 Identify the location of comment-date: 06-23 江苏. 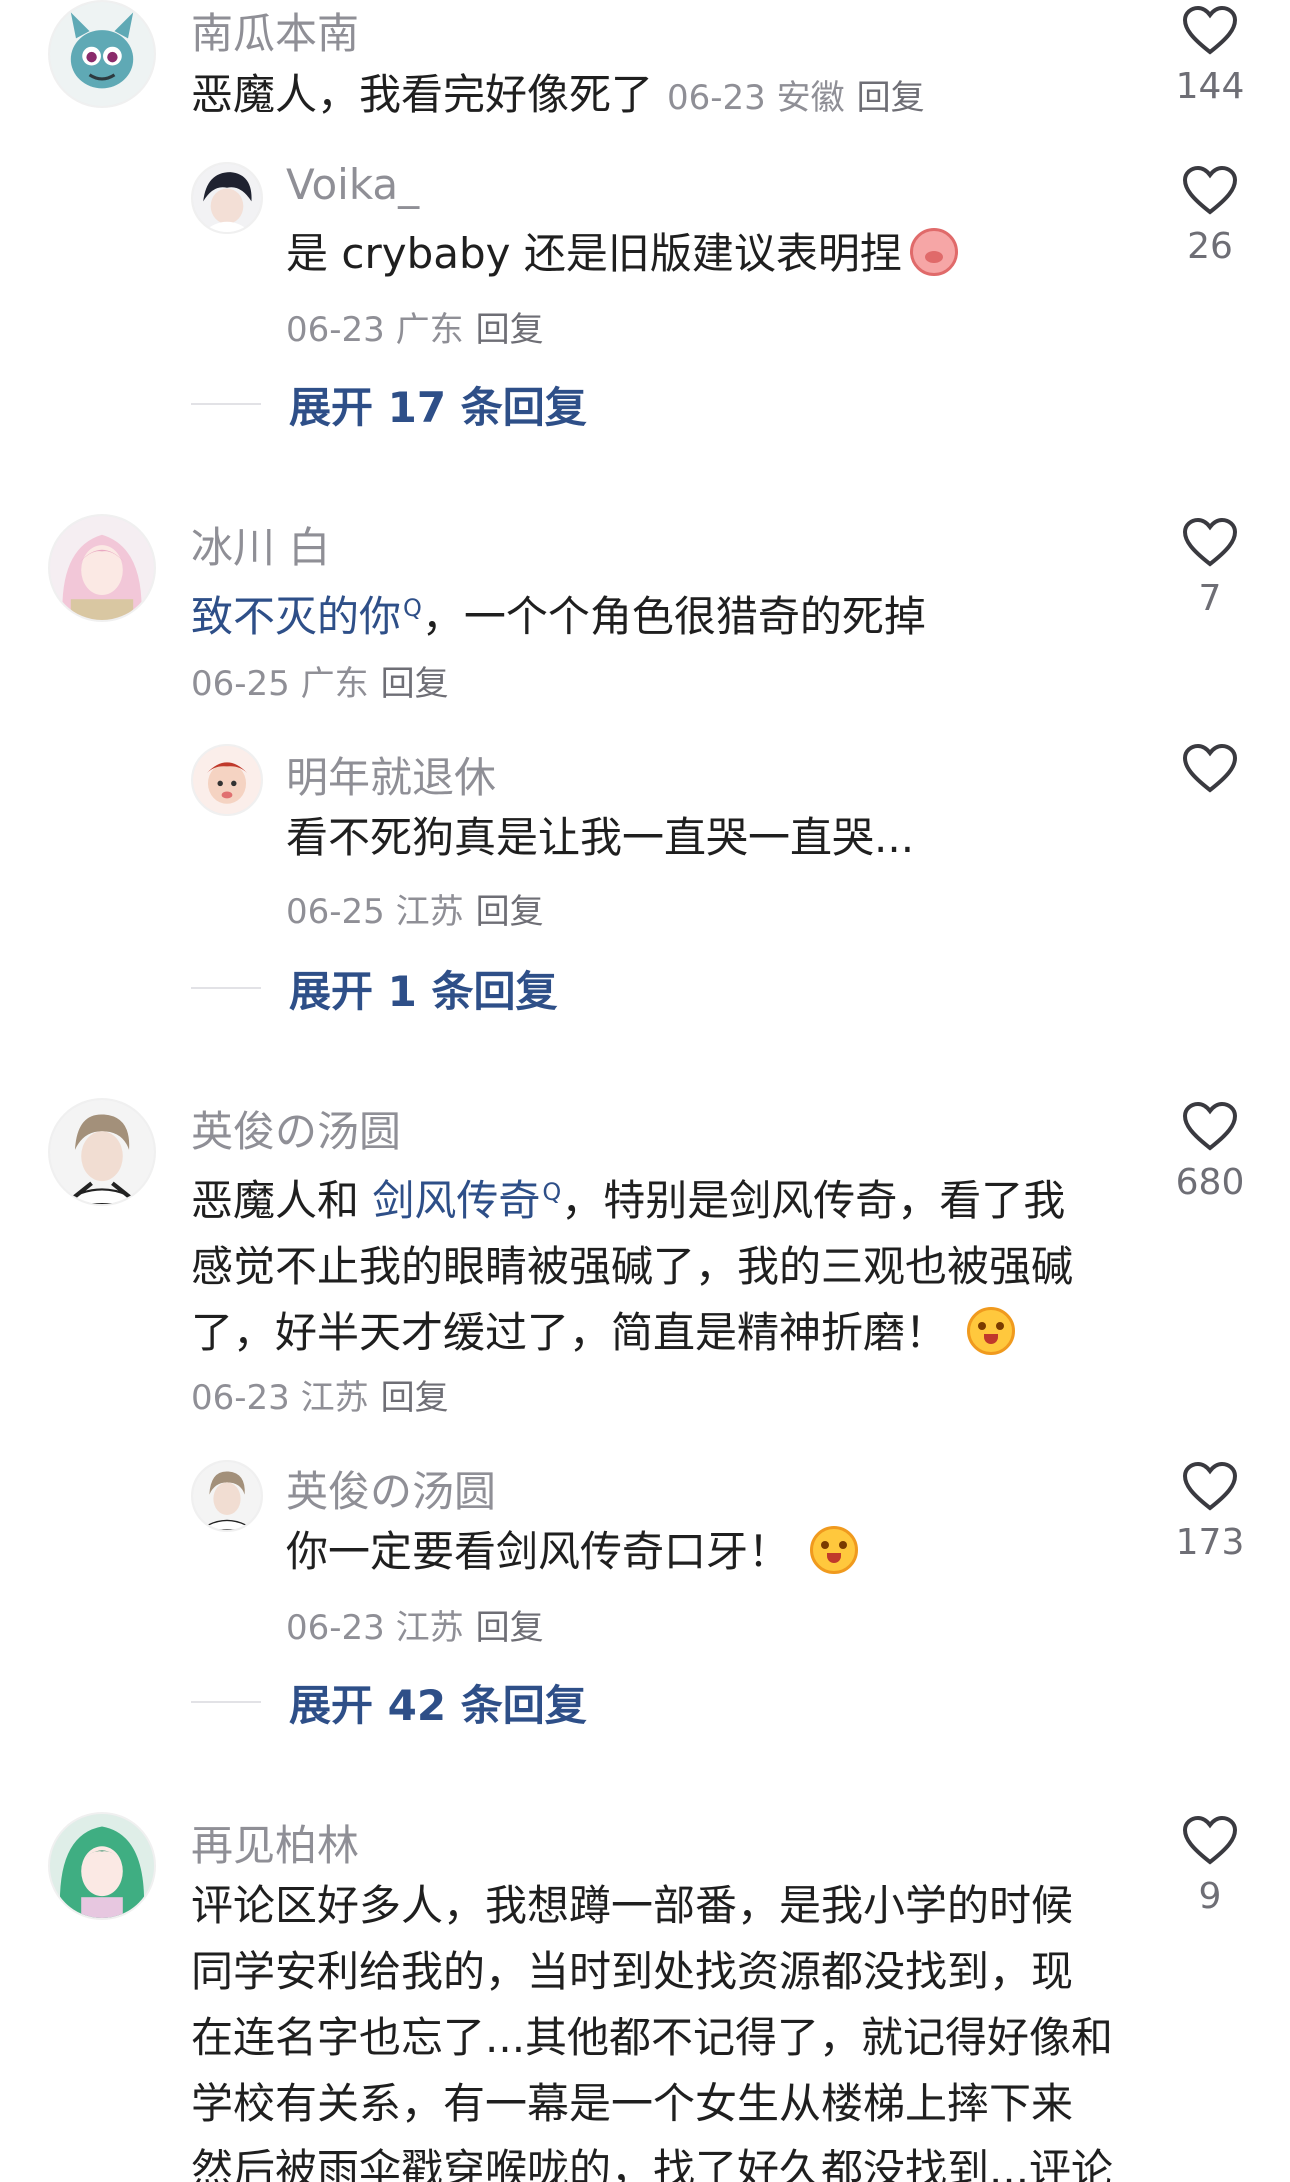
(280, 1398).